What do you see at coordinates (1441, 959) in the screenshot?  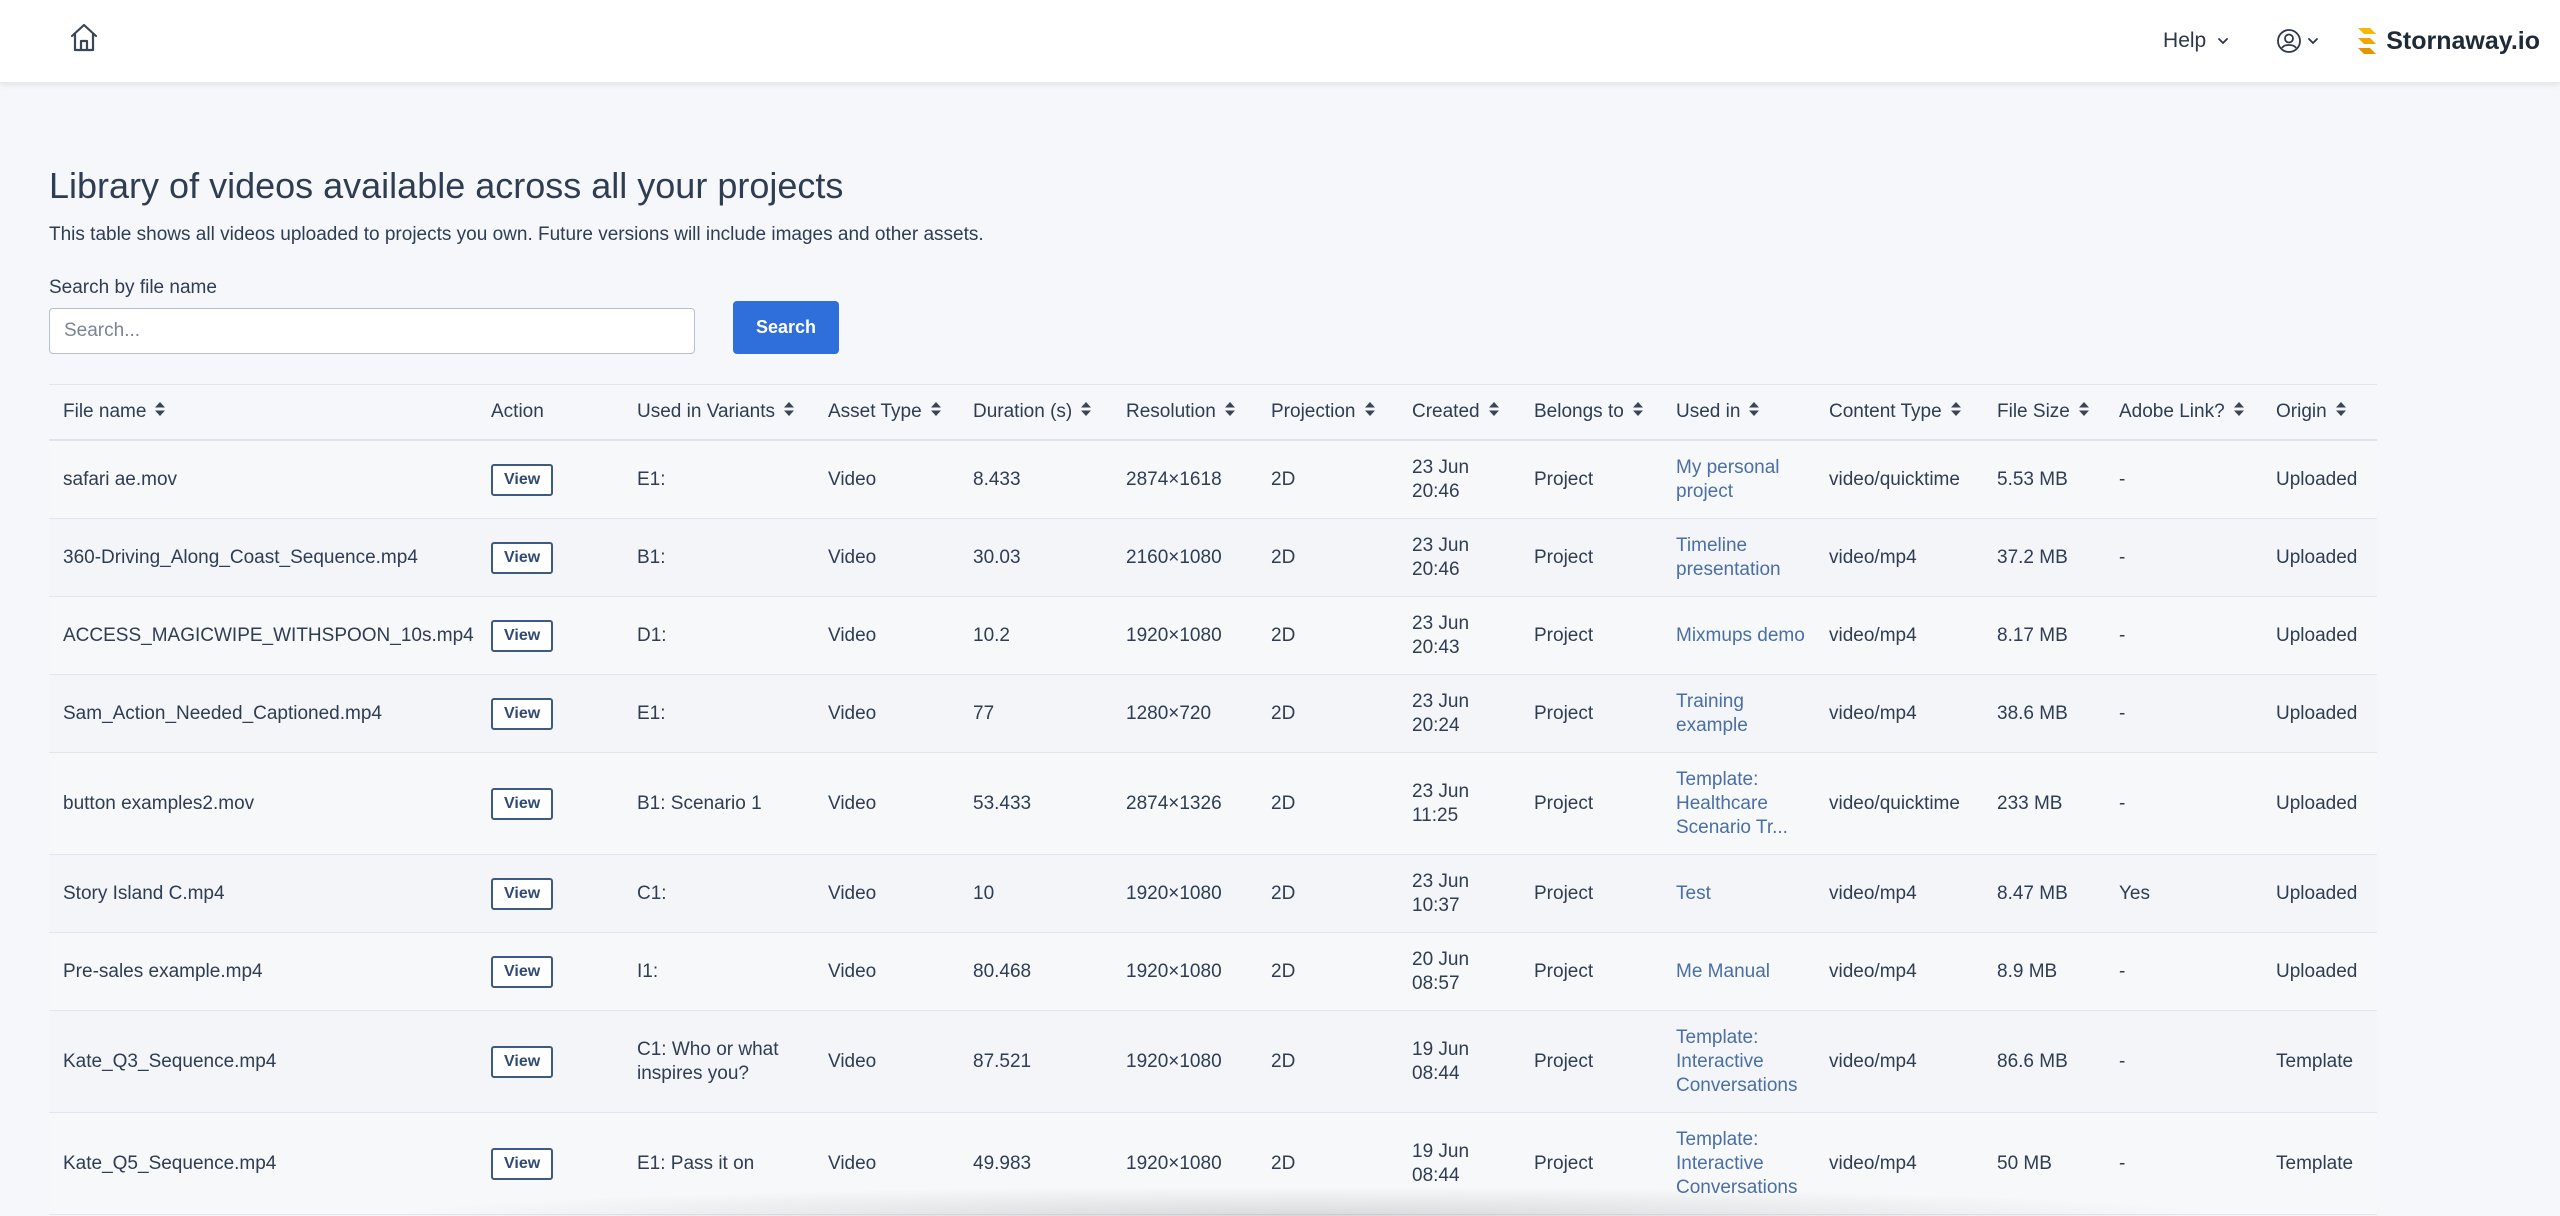 I see `created-date: 20 Jun` at bounding box center [1441, 959].